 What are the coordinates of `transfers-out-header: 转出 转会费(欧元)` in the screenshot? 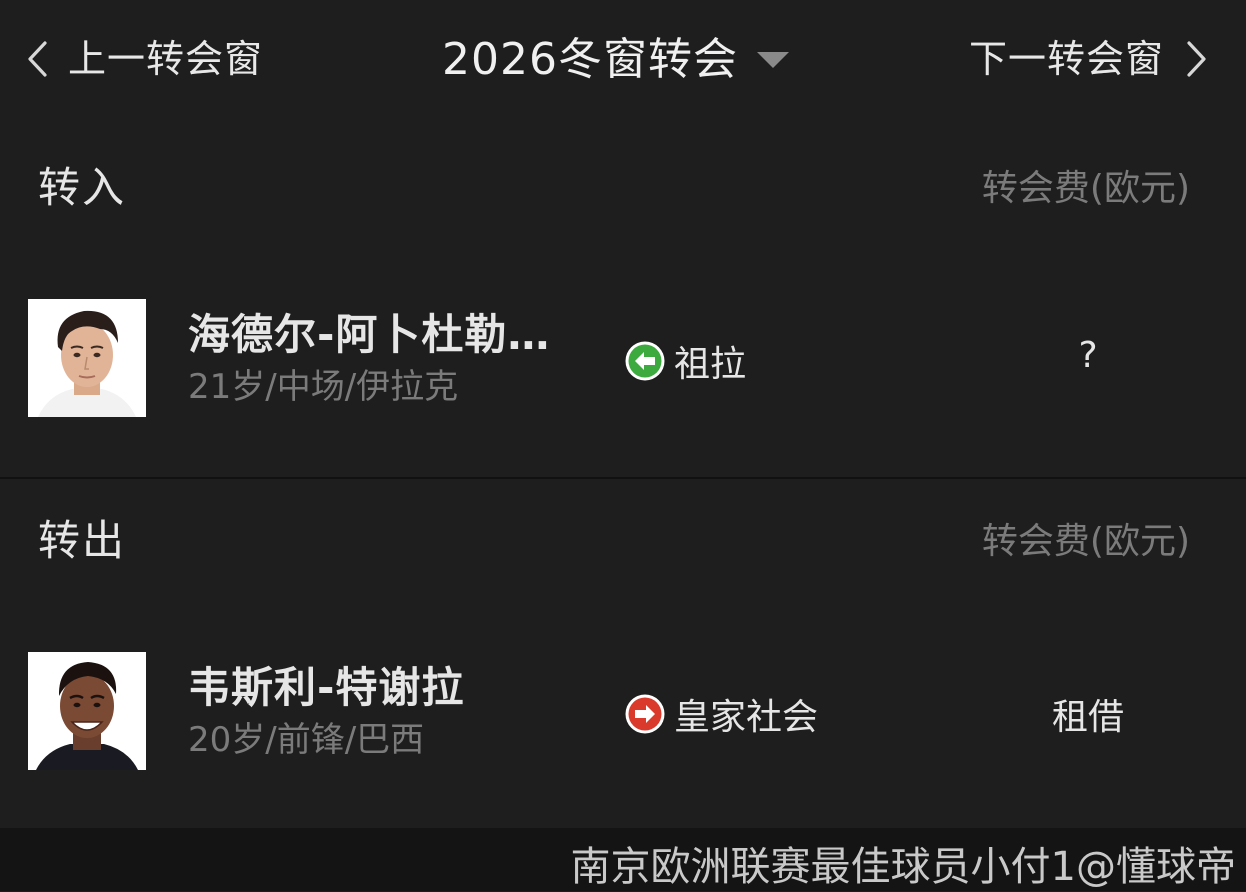 It's located at (614, 537).